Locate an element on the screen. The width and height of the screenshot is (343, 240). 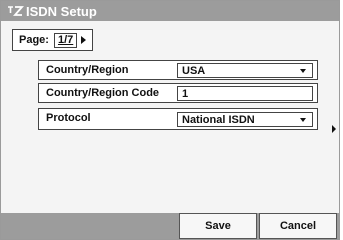
cancel-button: Cancel is located at coordinates (298, 226).